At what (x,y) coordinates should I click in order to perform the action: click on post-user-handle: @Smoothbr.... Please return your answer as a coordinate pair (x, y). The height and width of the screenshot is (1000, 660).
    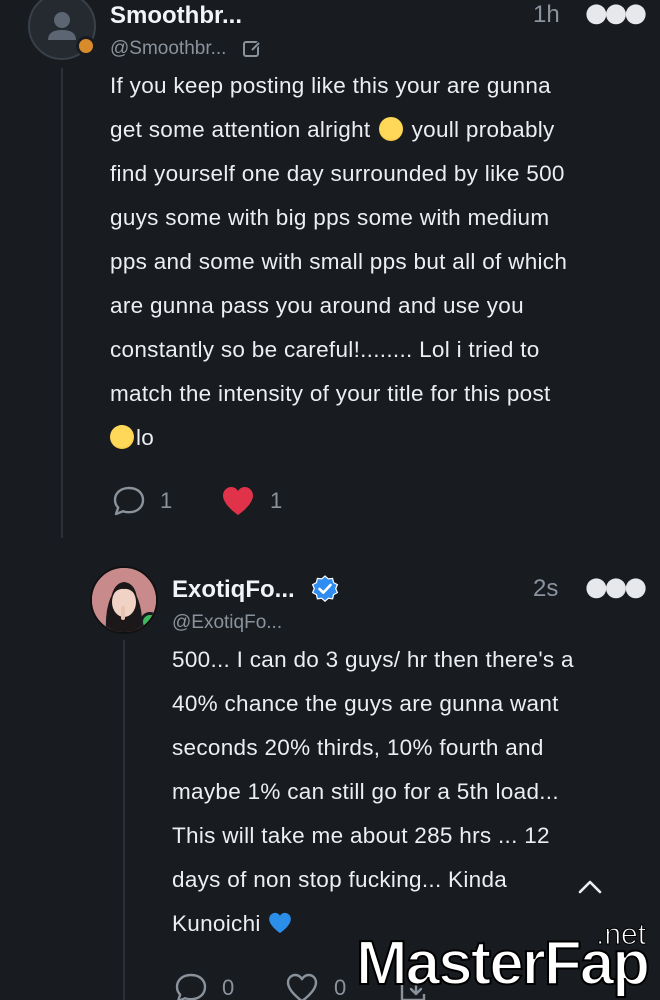
    Looking at the image, I should click on (168, 49).